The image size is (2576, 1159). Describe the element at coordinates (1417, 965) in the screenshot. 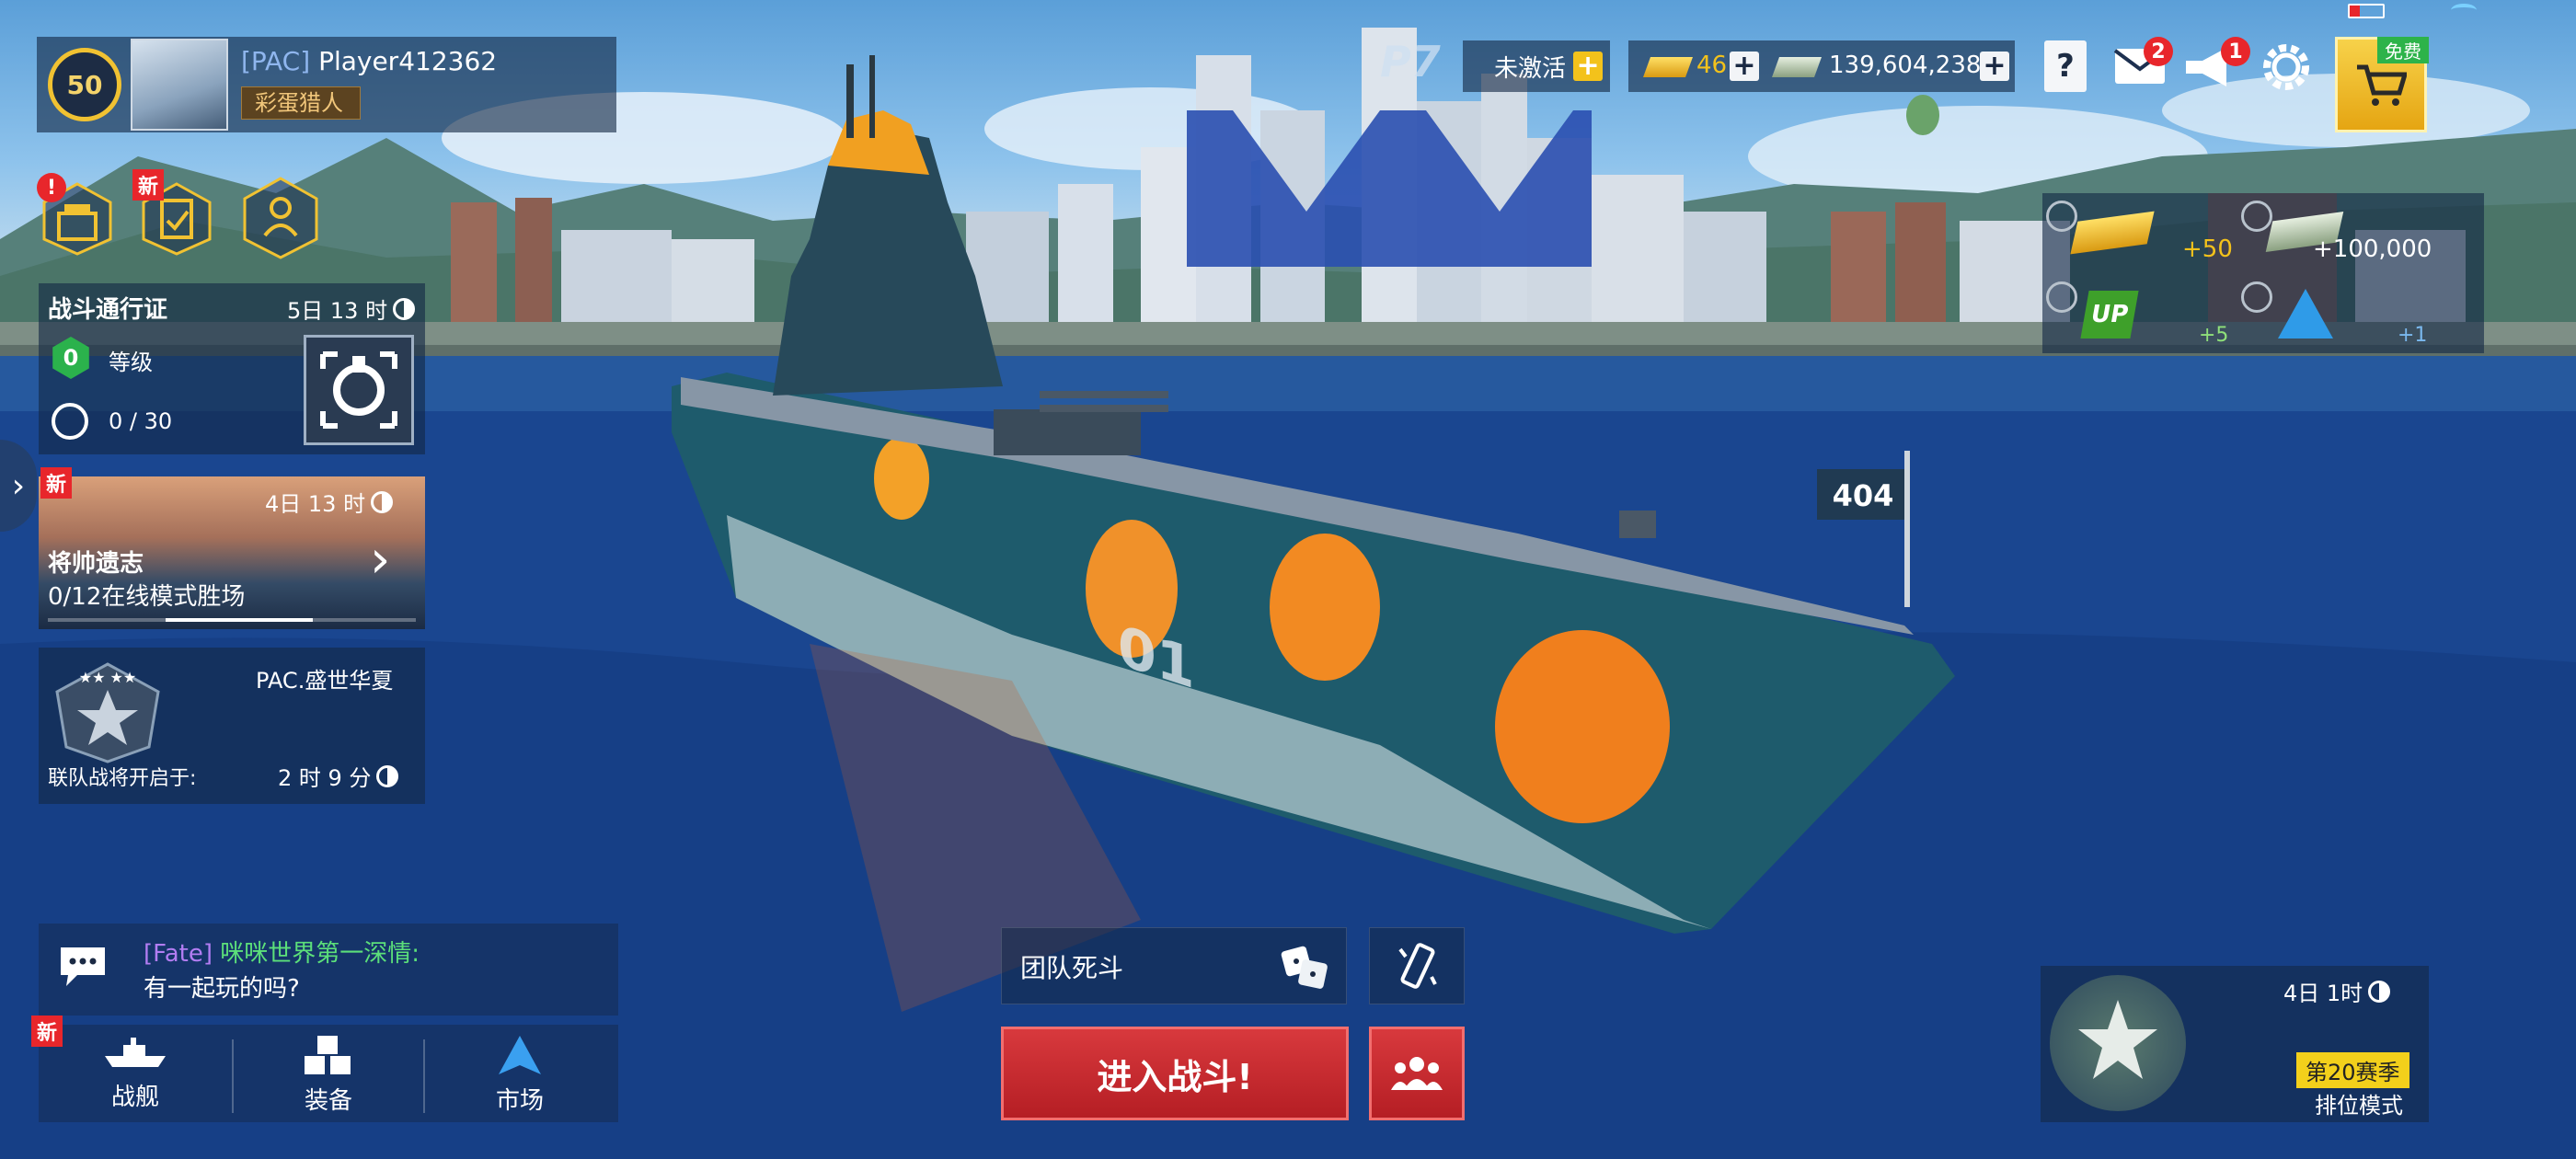

I see `battery-boost-icon` at that location.